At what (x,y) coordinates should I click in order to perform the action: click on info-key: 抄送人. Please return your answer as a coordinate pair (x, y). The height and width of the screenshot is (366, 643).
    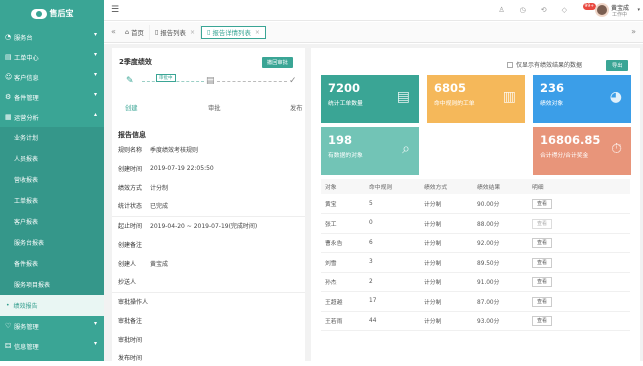
    Looking at the image, I should click on (127, 282).